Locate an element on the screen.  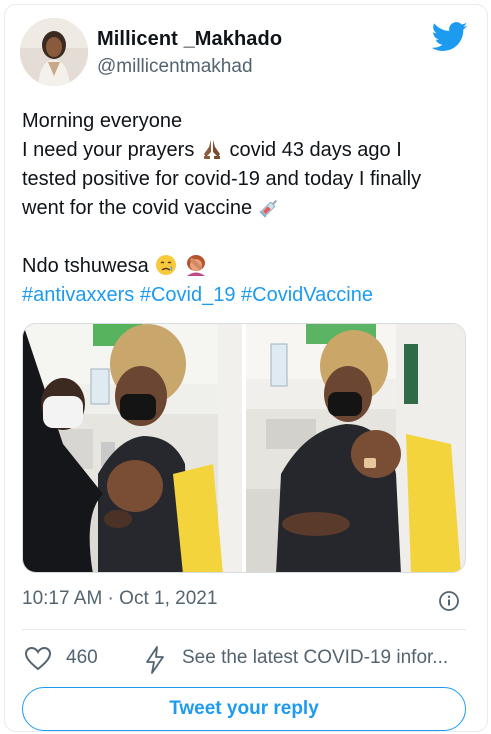
hashtag-row: #antivaxxers #Covid_19 #CovidVaccine is located at coordinates (245, 295).